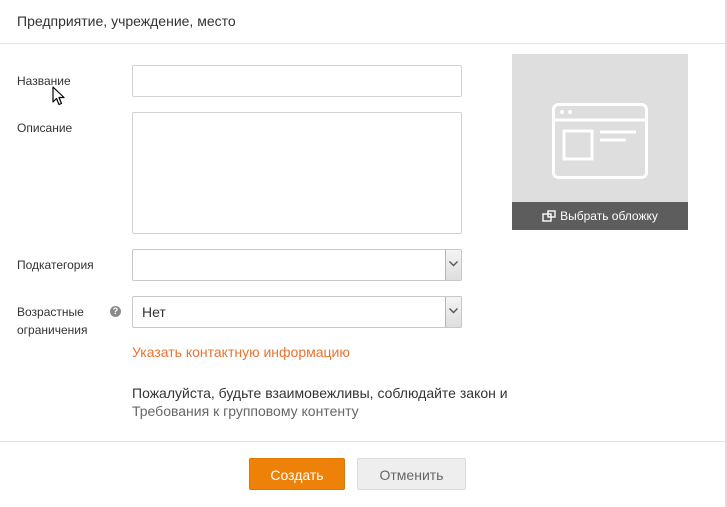 This screenshot has width=727, height=507. Describe the element at coordinates (245, 411) in the screenshot. I see `content-requirements-link: Требования к групповому контенту` at that location.